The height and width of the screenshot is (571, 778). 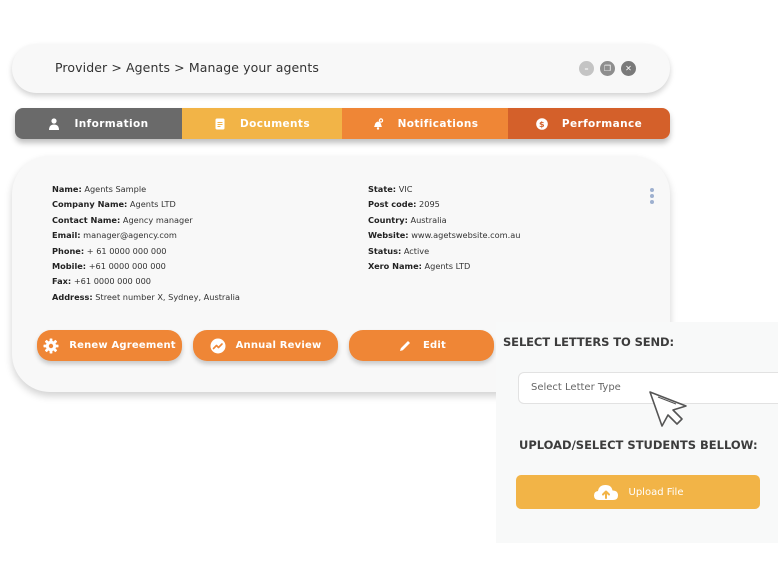 I want to click on close-icon: ✕, so click(x=628, y=68).